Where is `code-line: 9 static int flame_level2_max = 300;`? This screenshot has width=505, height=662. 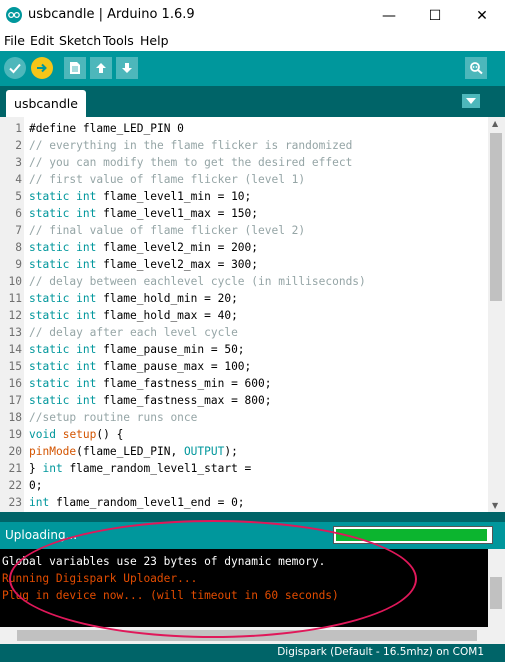
code-line: 9 static int flame_level2_max = 300; is located at coordinates (244, 264).